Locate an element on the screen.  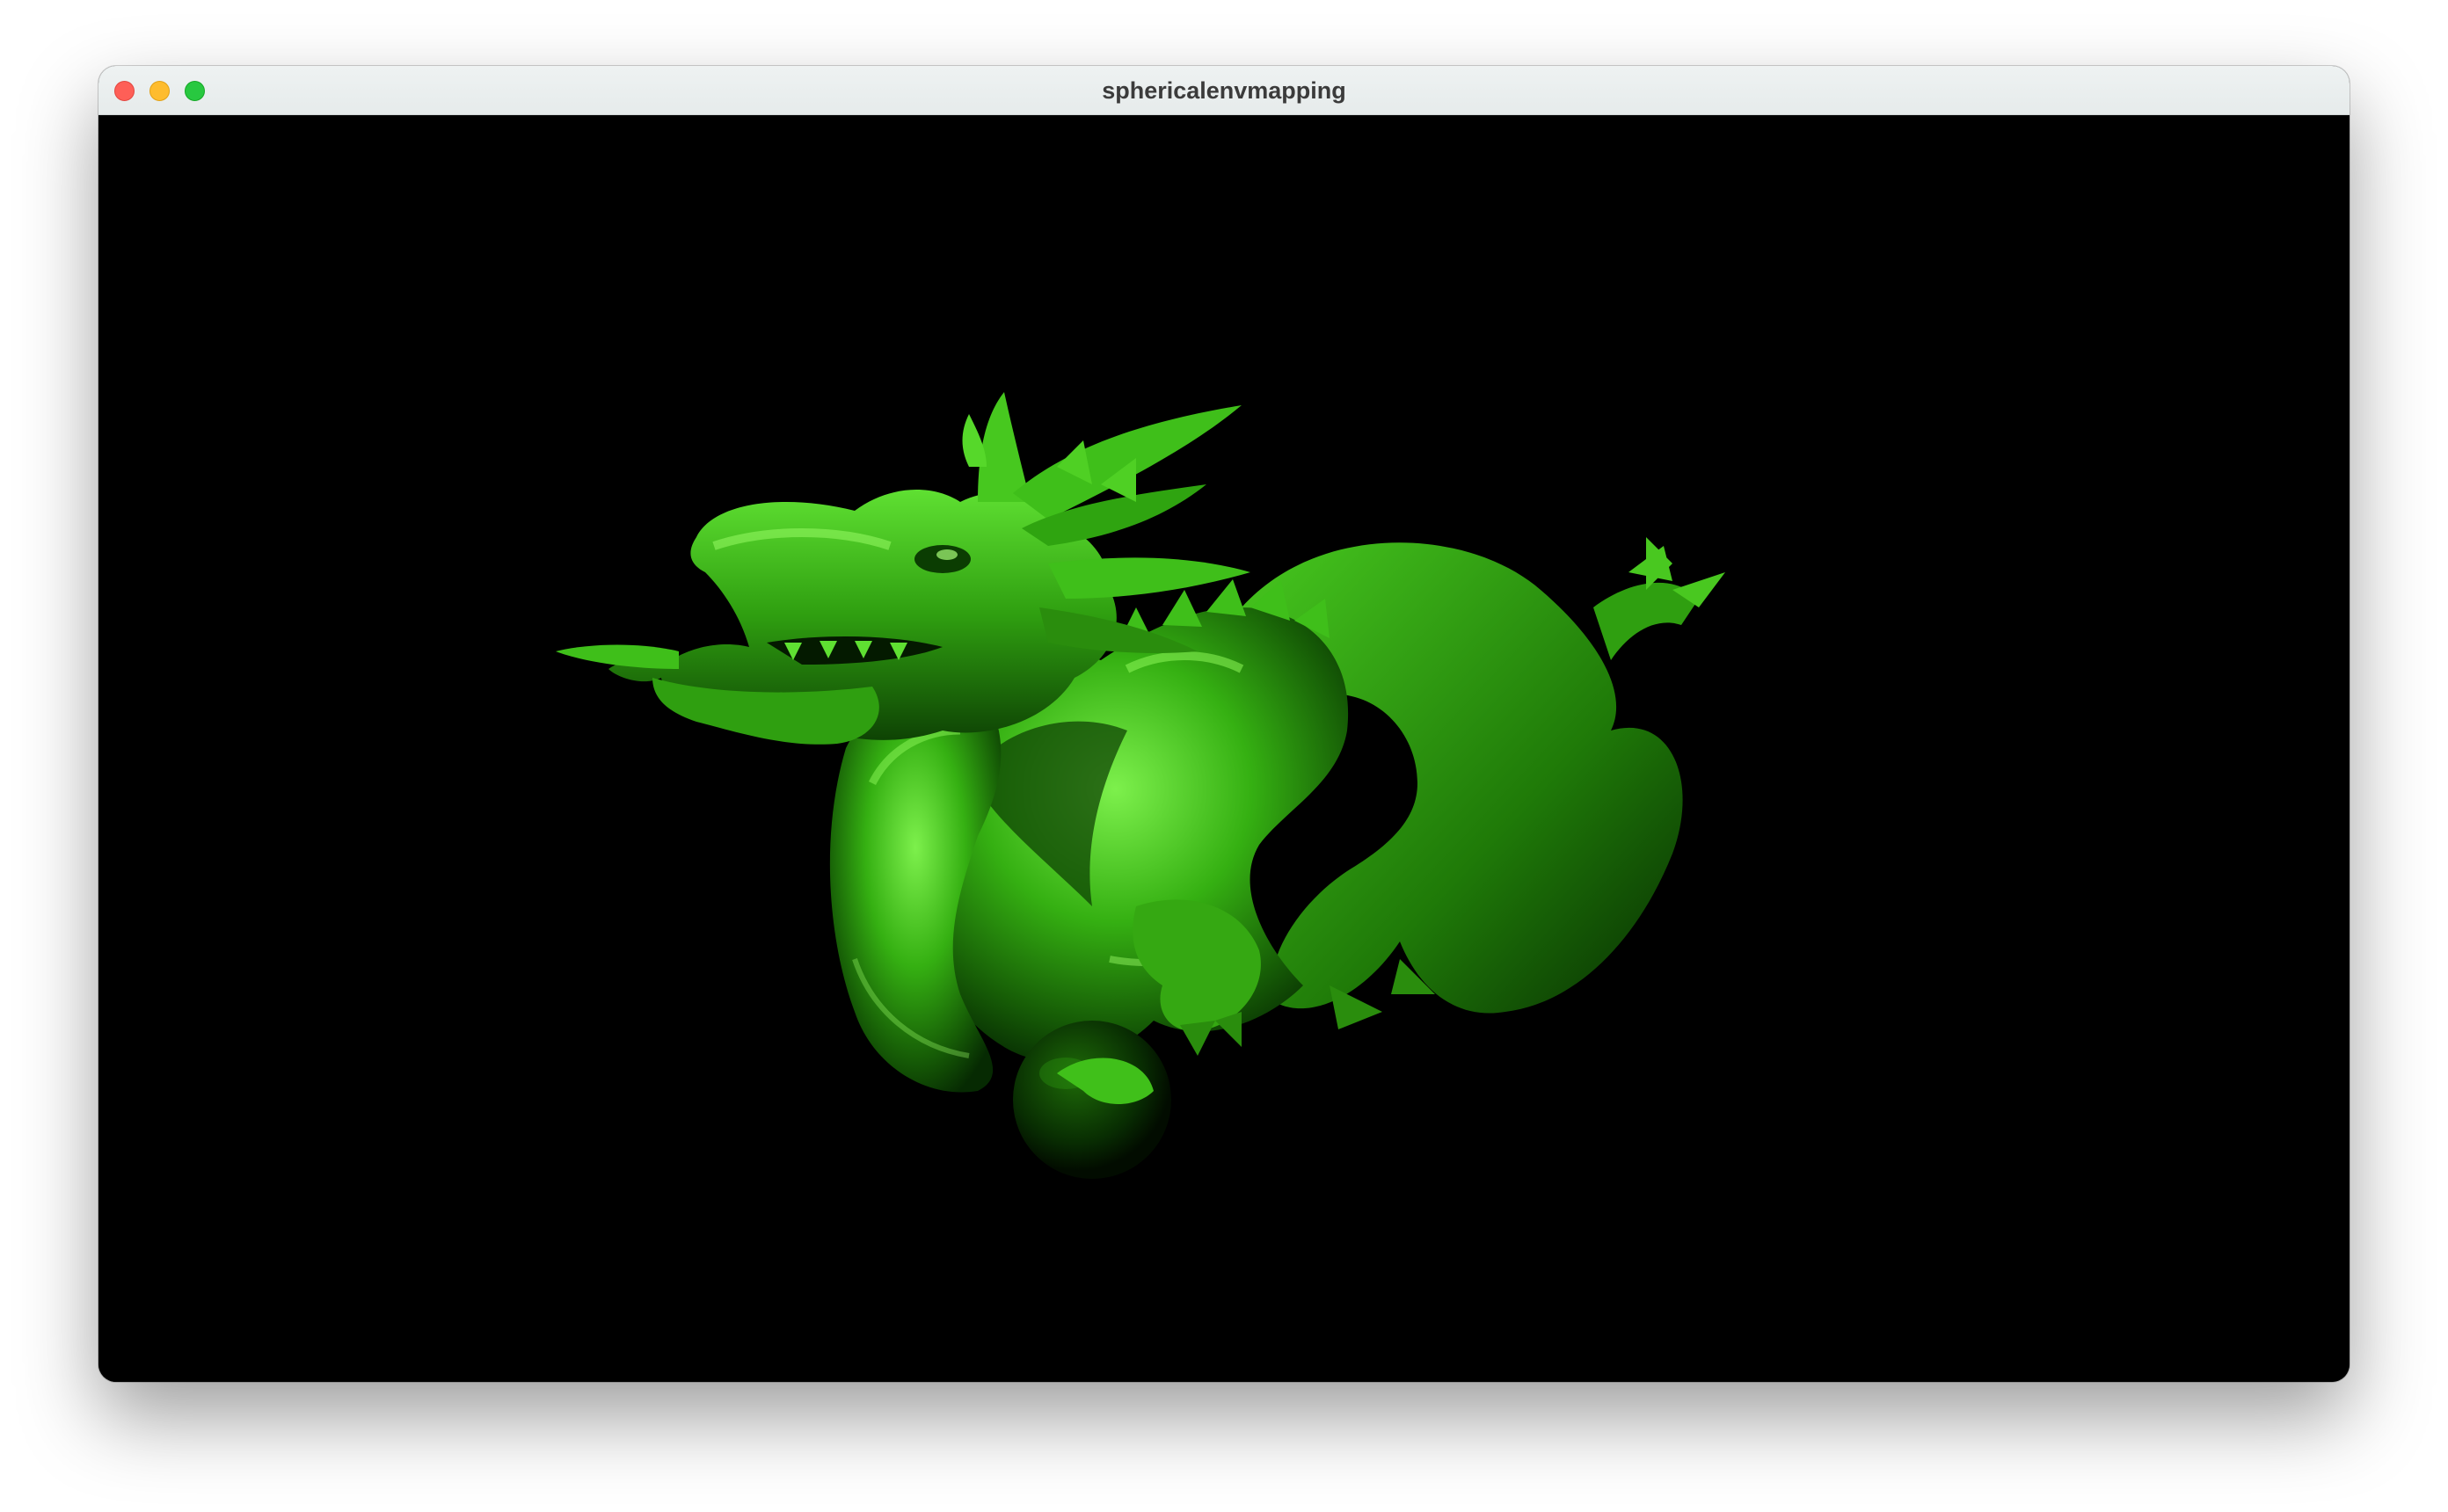
title-bar: sphericalenvmapping is located at coordinates (1224, 91).